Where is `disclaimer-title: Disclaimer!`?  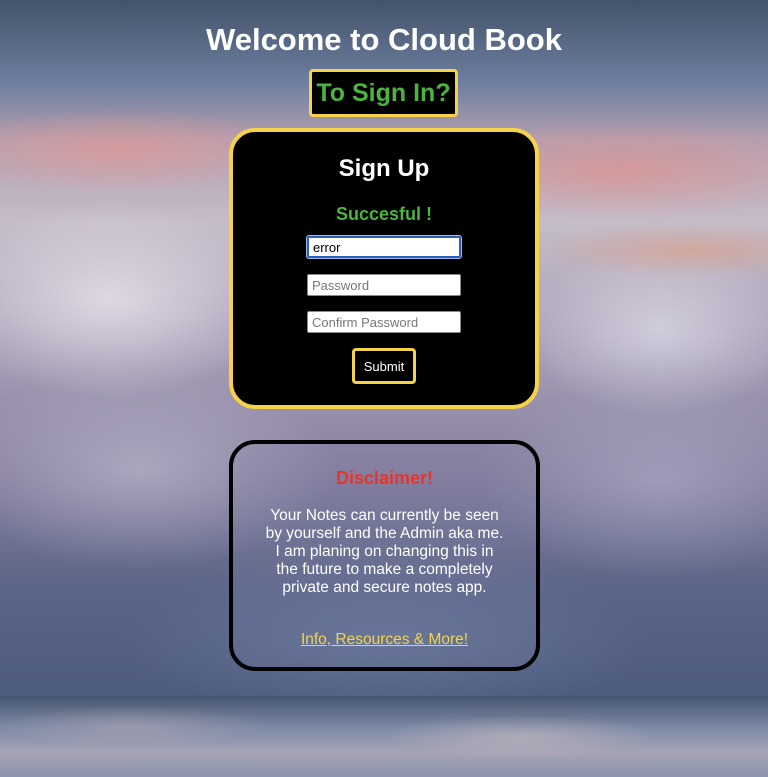 disclaimer-title: Disclaimer! is located at coordinates (384, 478).